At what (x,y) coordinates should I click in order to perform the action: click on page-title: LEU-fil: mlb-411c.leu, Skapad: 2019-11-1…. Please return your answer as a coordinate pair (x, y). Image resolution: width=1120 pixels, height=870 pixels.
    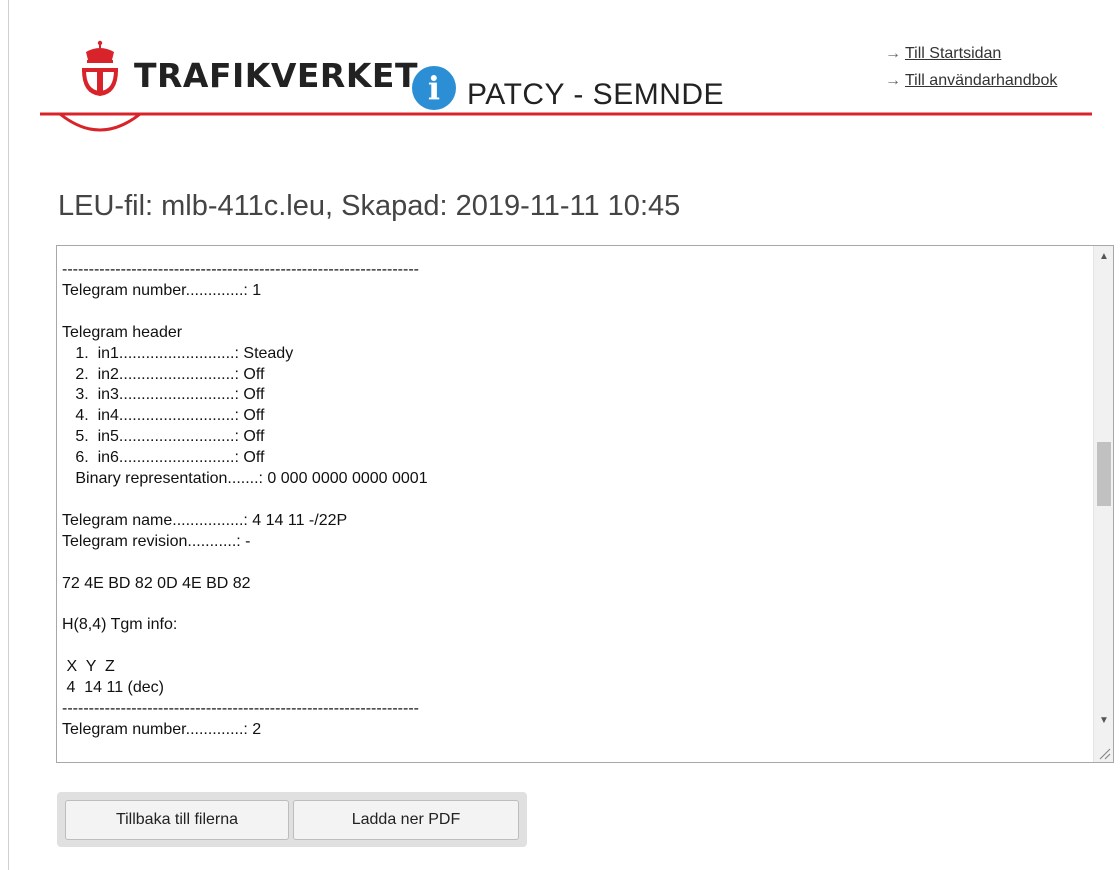
    Looking at the image, I should click on (369, 206).